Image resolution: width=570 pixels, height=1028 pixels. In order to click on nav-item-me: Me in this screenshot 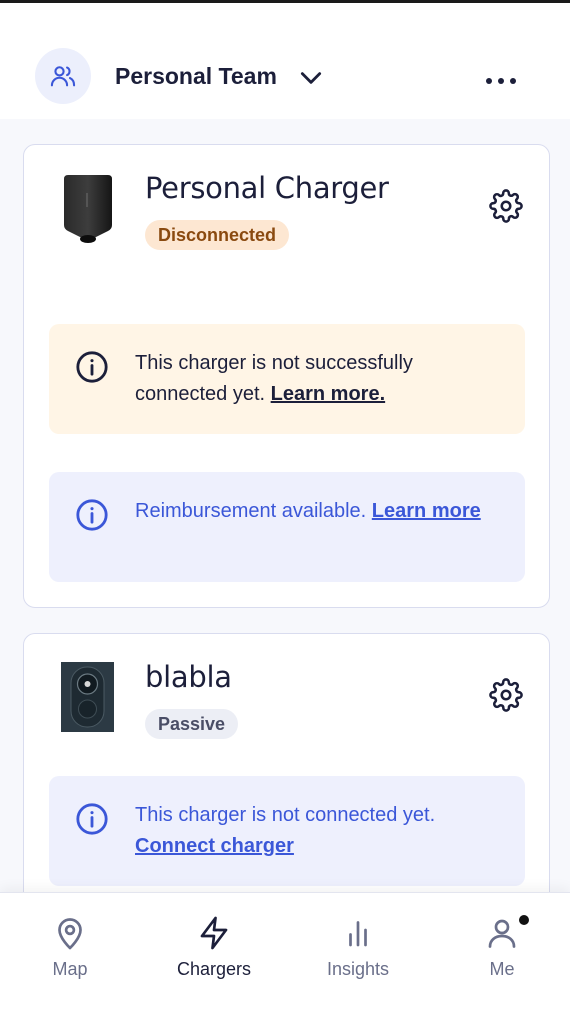, I will do `click(502, 947)`.